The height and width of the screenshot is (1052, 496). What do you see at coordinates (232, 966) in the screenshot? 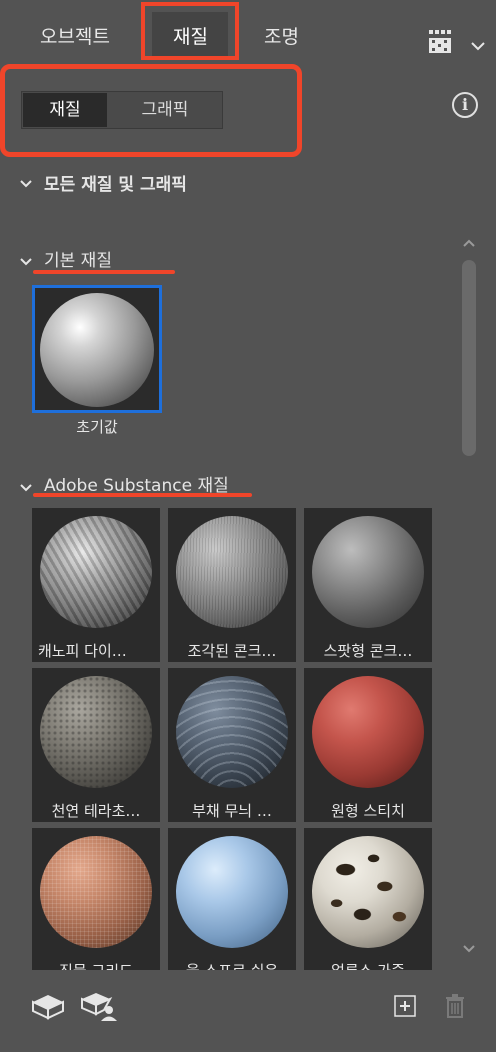
I see `material-label: 울 스프로 쉬운` at bounding box center [232, 966].